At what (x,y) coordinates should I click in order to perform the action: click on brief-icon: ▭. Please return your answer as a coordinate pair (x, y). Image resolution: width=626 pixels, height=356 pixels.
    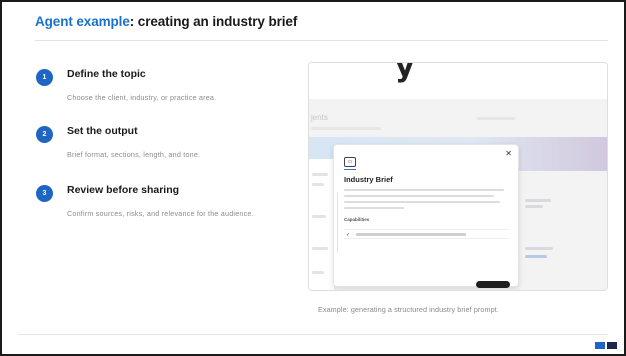
    Looking at the image, I should click on (350, 162).